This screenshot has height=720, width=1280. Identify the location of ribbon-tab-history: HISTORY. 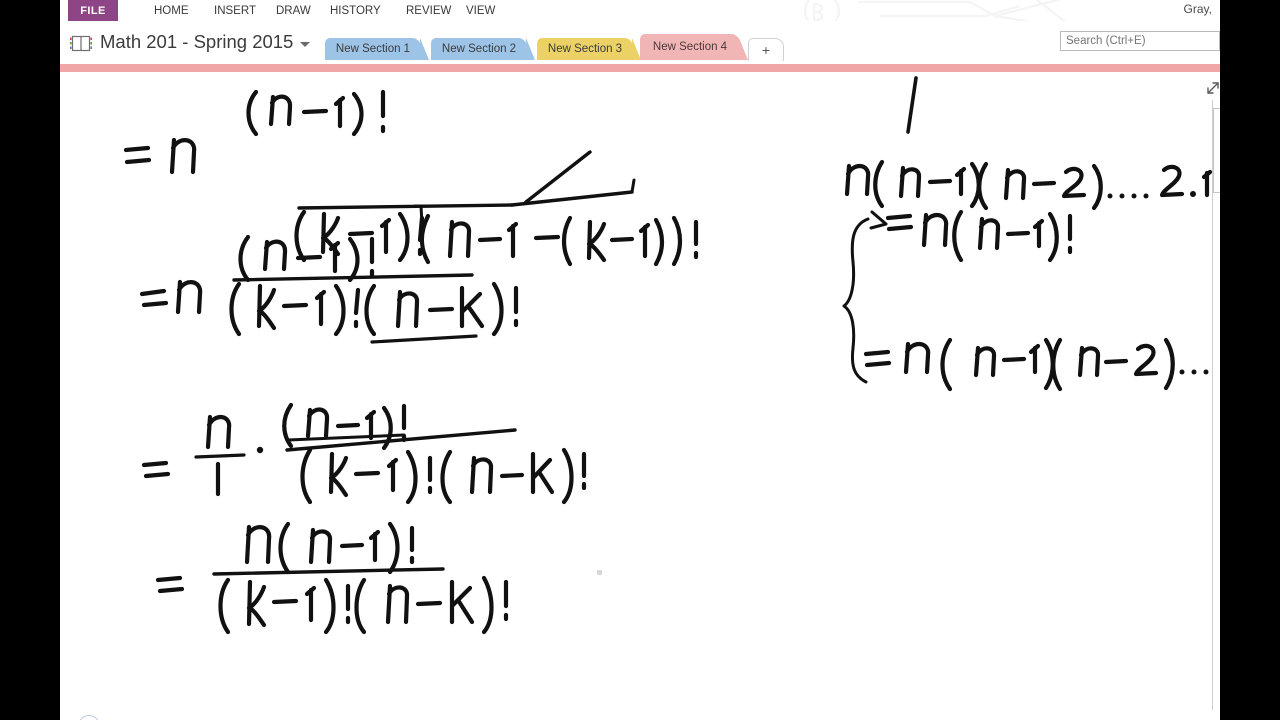
(355, 10).